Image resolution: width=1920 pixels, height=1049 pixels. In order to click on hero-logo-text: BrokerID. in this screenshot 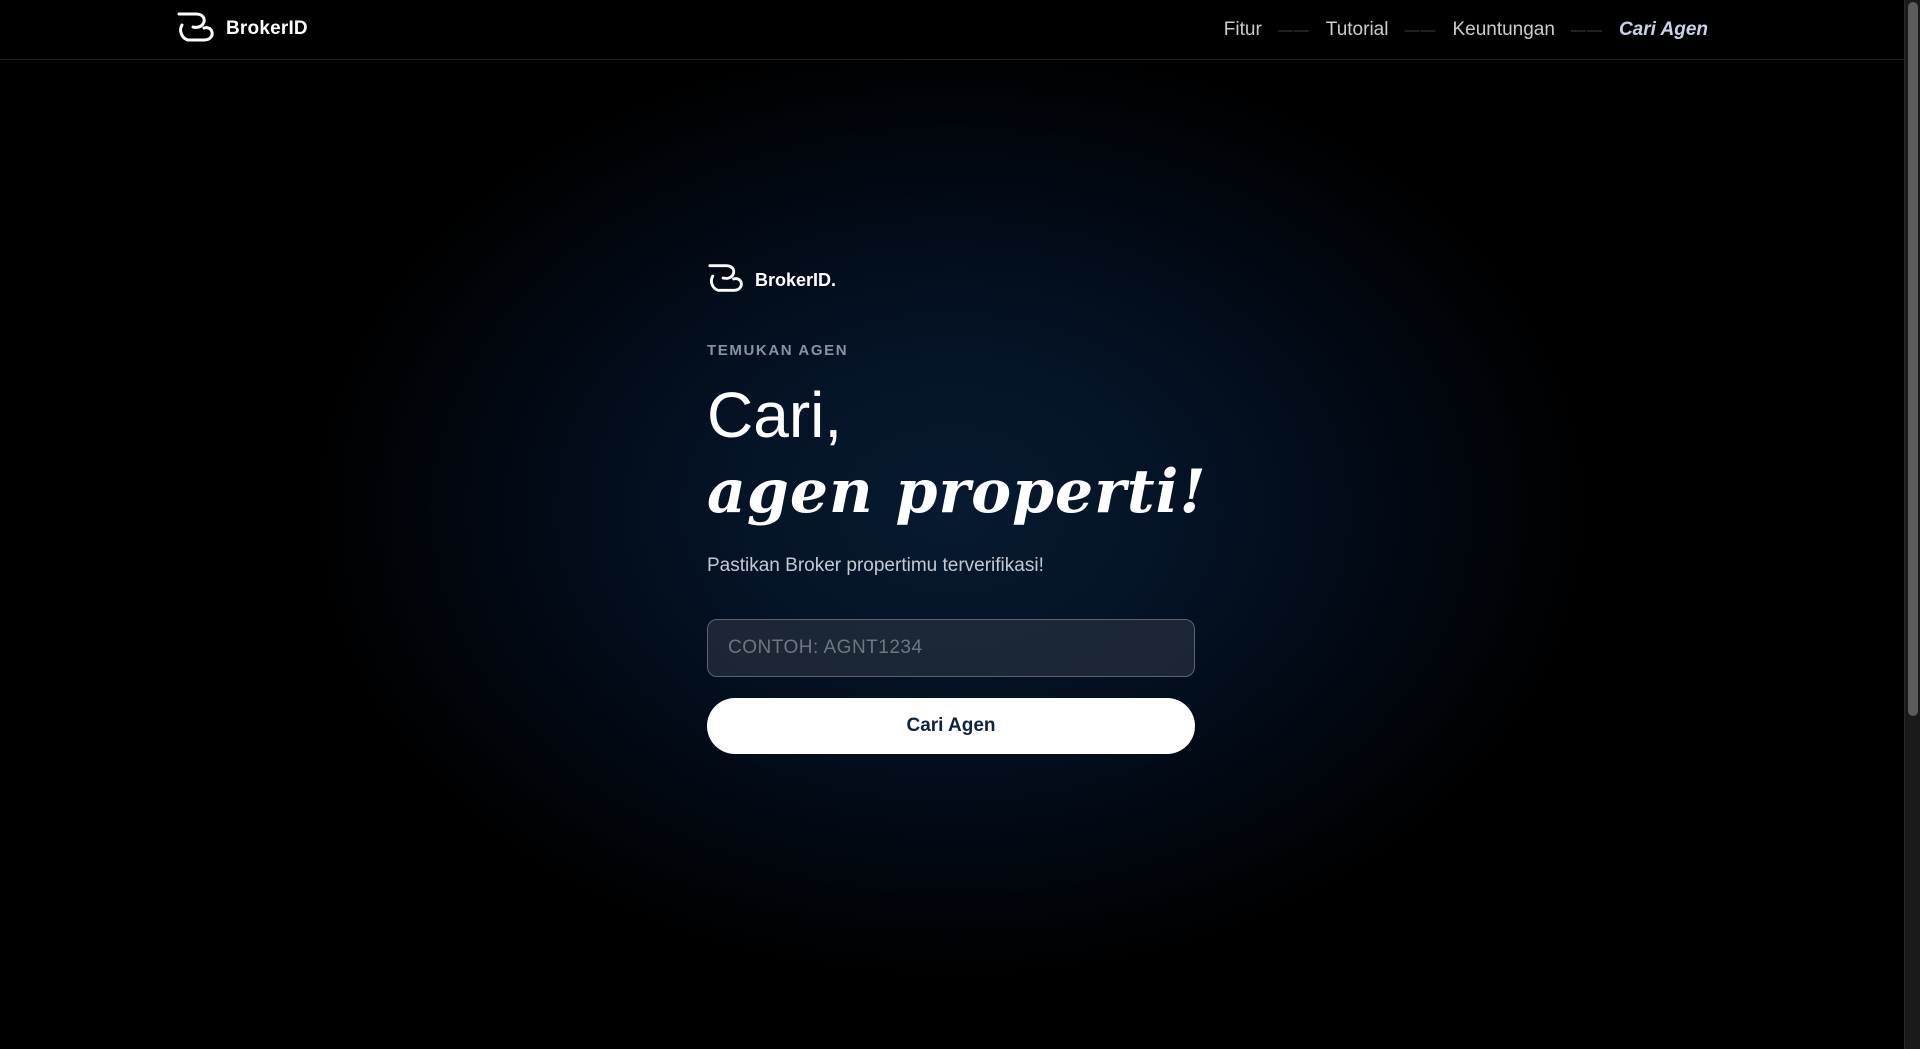, I will do `click(796, 279)`.